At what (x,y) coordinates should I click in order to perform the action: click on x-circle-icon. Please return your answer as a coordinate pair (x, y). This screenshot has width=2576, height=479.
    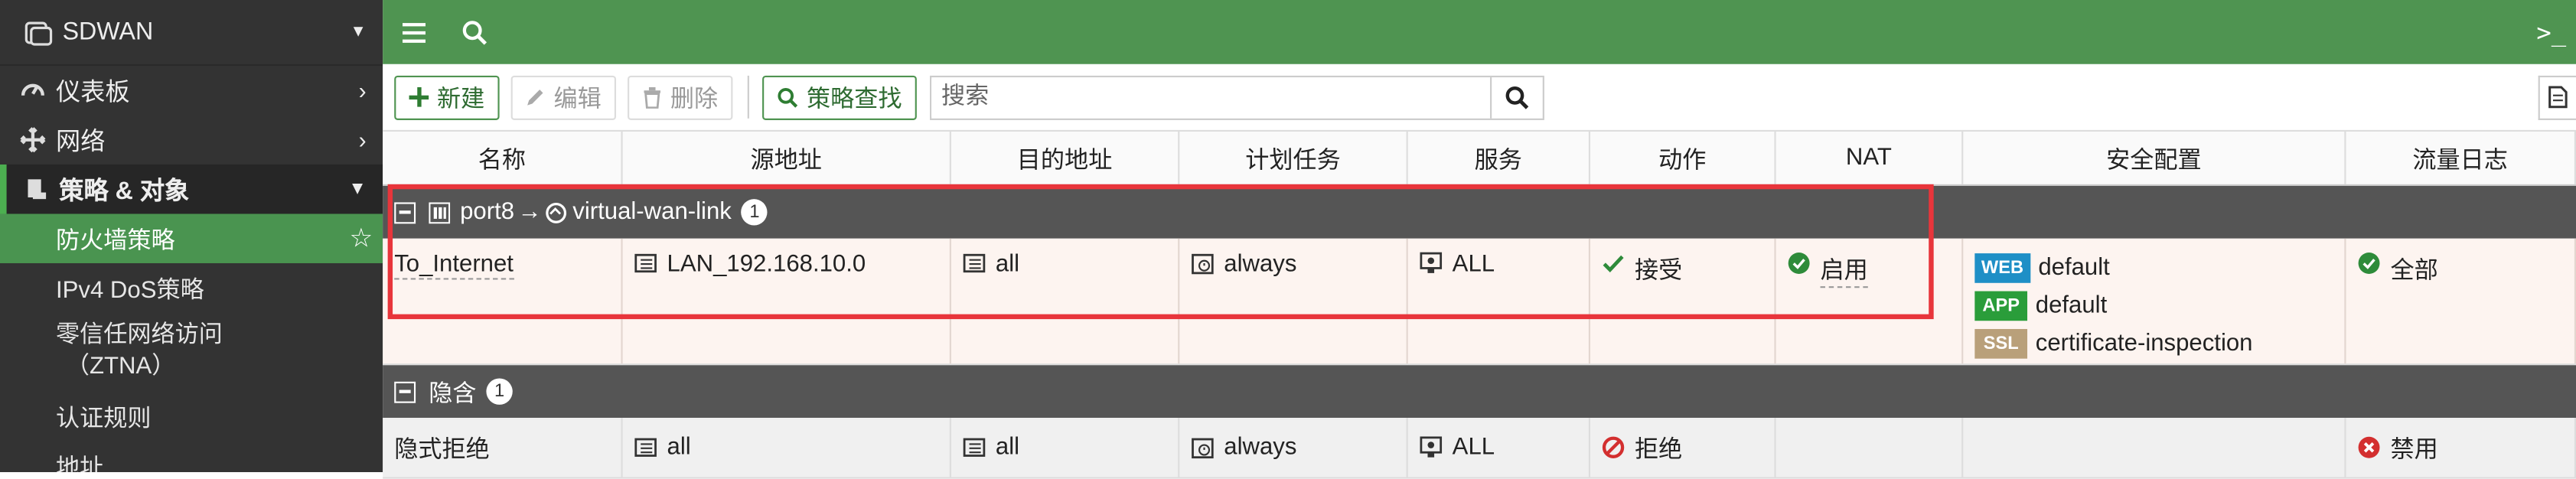
    Looking at the image, I should click on (2369, 447).